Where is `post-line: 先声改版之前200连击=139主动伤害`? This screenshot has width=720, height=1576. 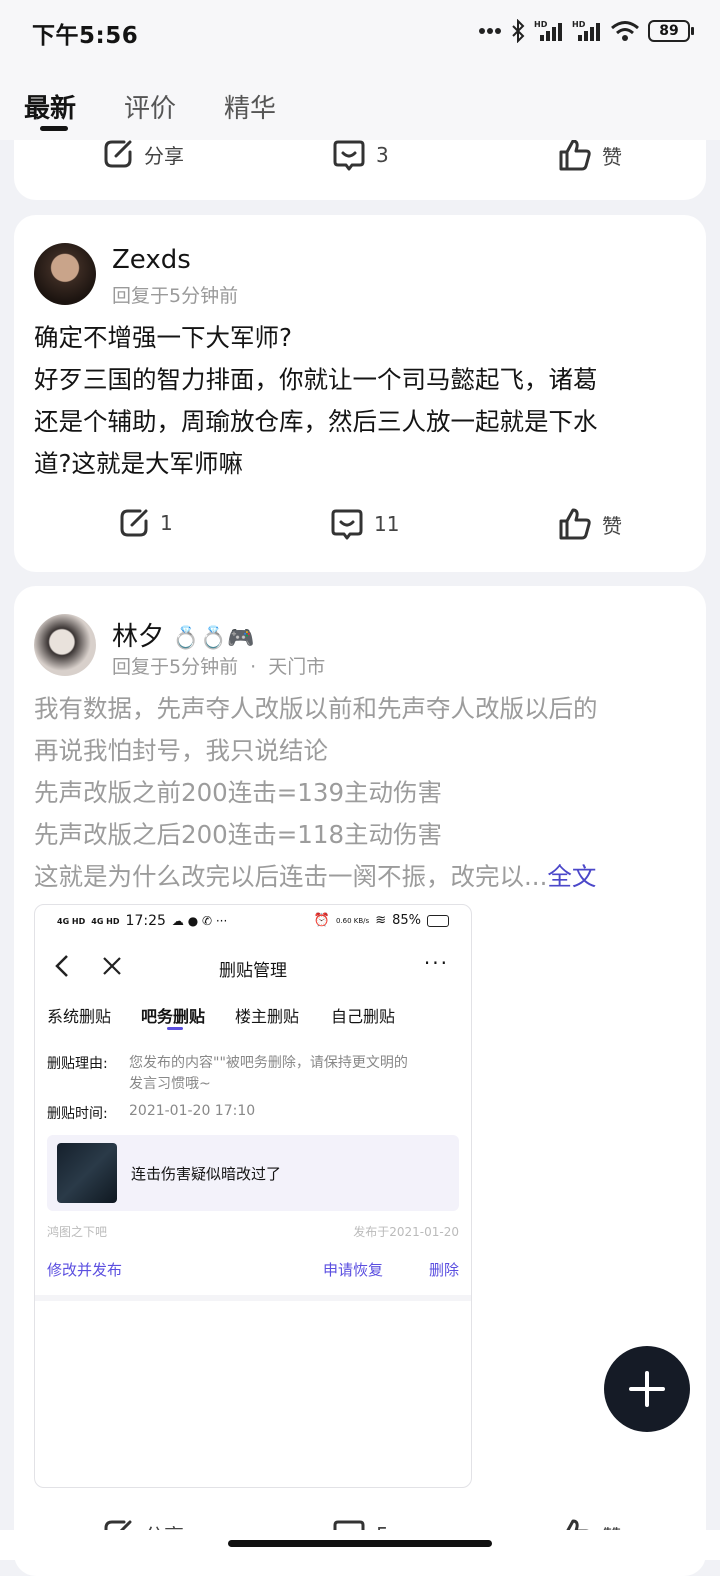
post-line: 先声改版之前200连击=139主动伤害 is located at coordinates (238, 792).